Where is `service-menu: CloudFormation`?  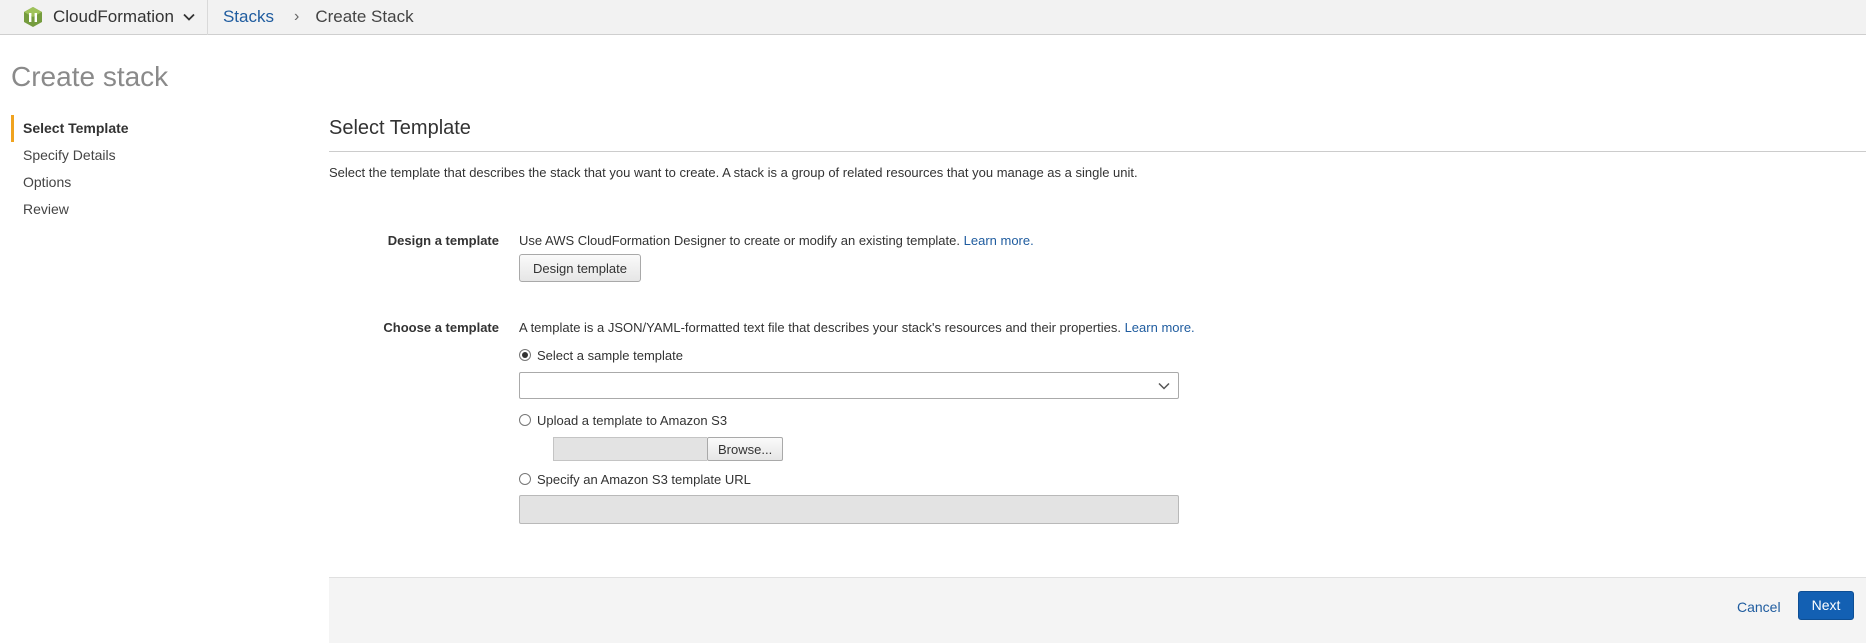
service-menu: CloudFormation is located at coordinates (104, 17).